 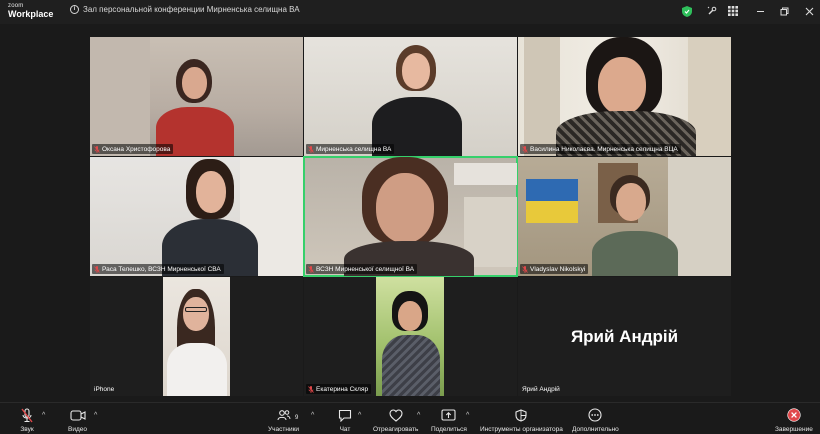 I want to click on audio-button: Звук, so click(x=27, y=420).